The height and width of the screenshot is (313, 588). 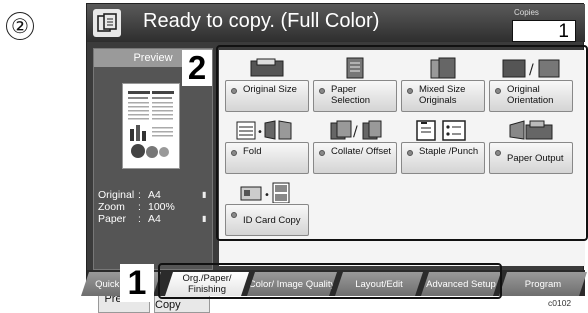 I want to click on info-row-paper: Paper: A4 ▮, so click(x=154, y=219).